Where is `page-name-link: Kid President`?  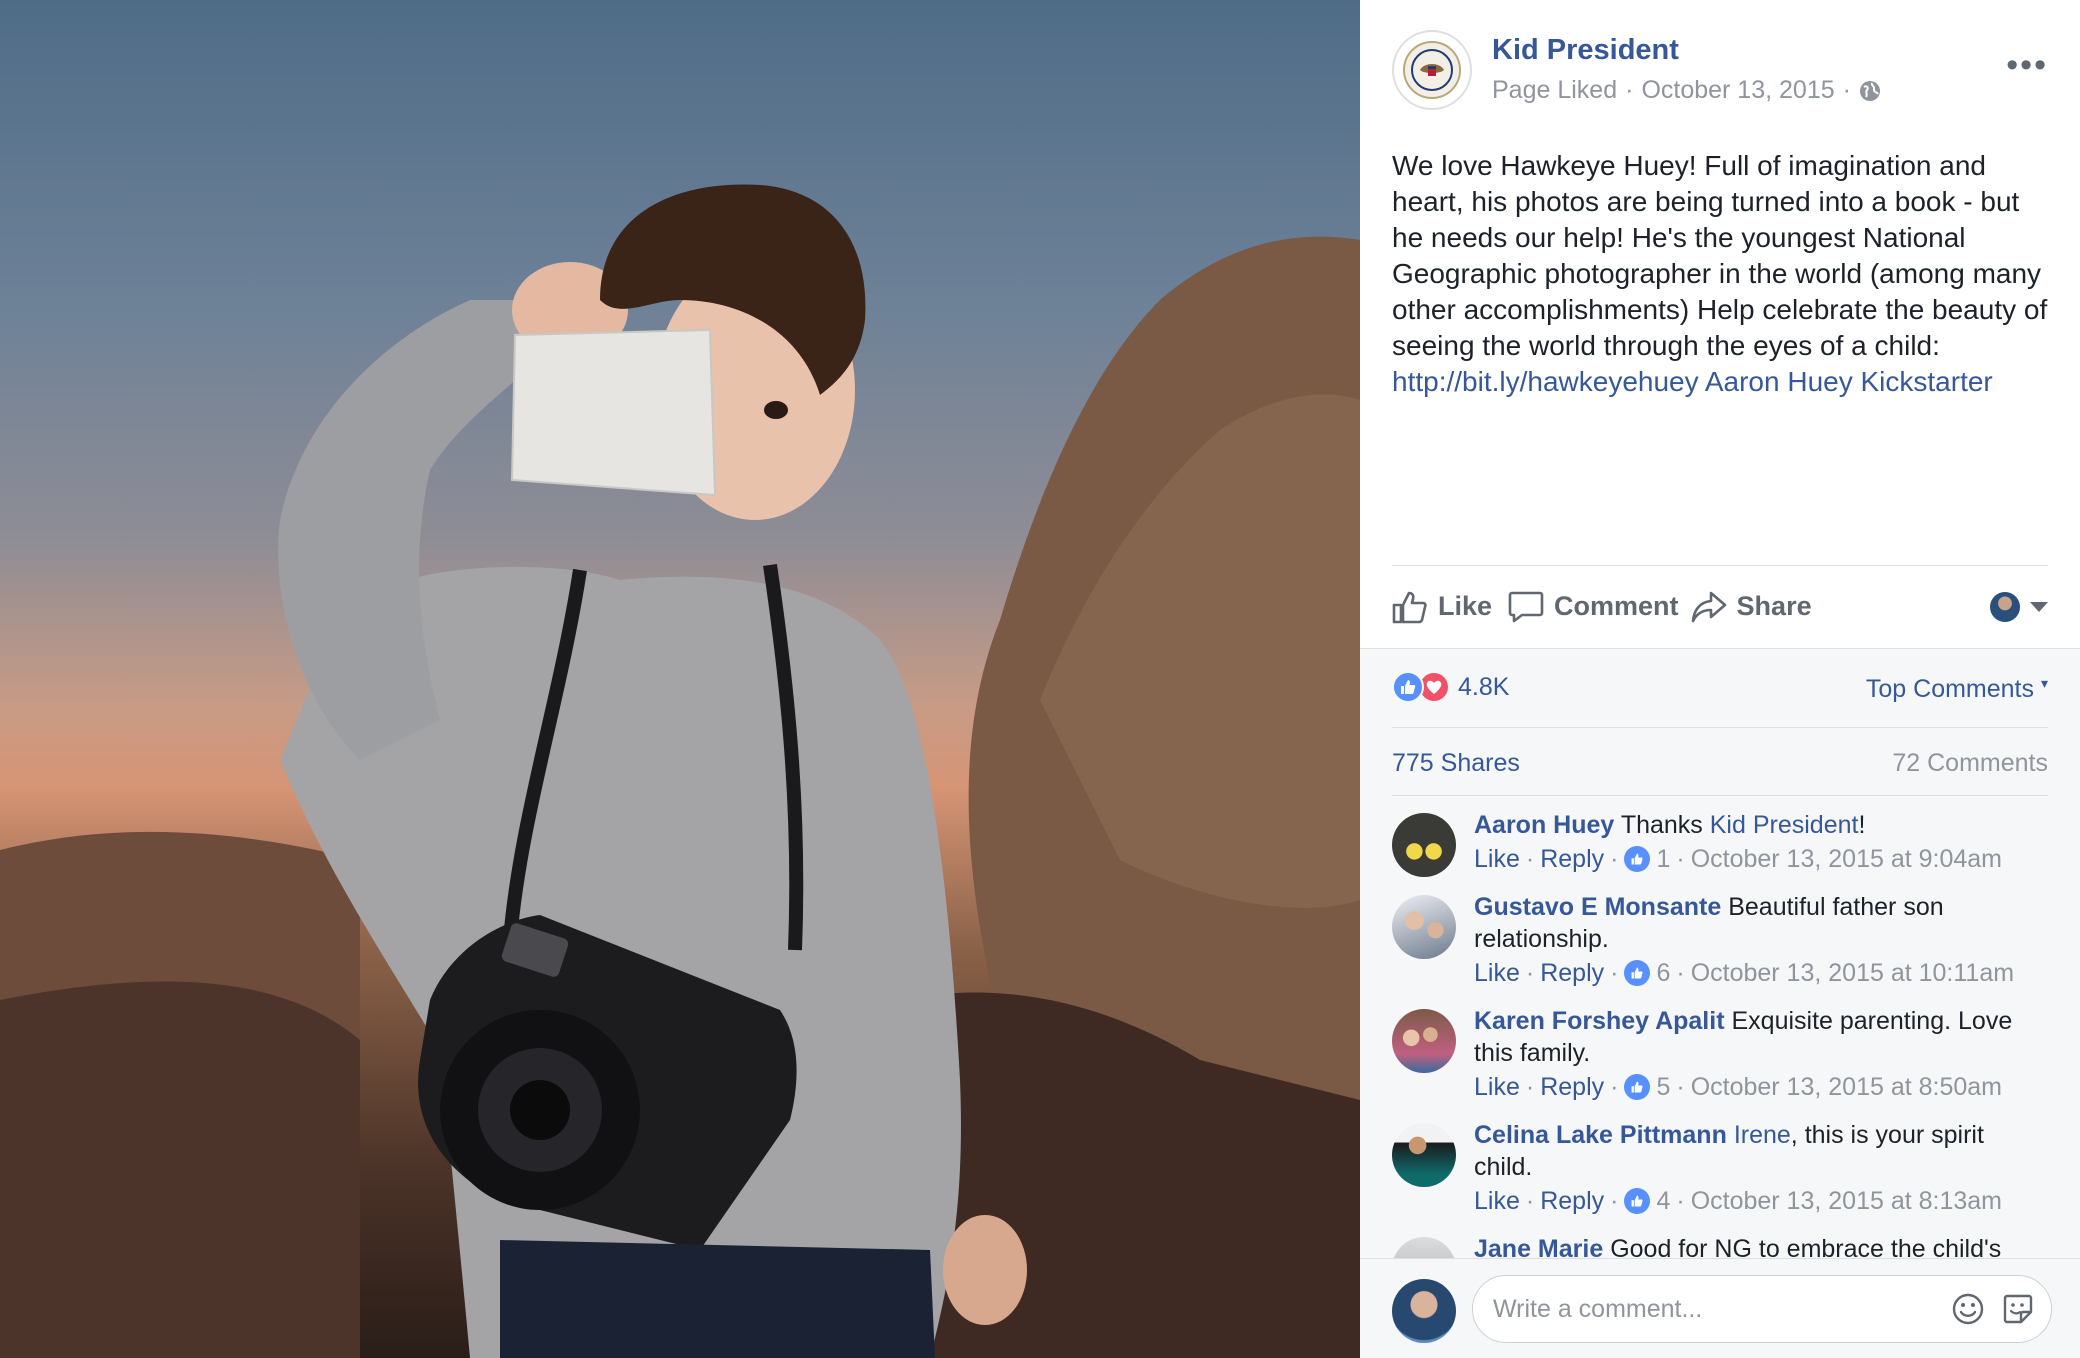
page-name-link: Kid President is located at coordinates (1585, 50).